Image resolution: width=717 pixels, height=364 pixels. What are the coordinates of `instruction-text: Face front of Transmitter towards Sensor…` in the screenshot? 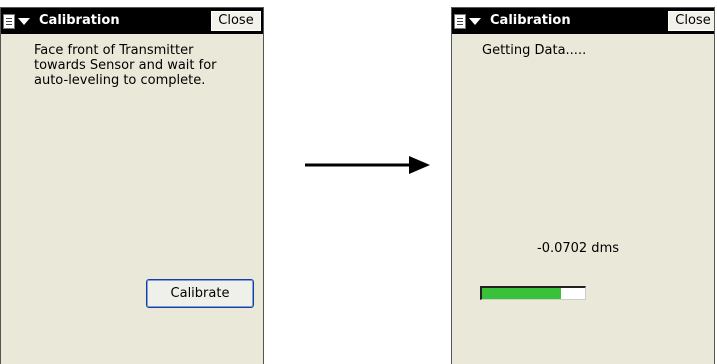 It's located at (125, 65).